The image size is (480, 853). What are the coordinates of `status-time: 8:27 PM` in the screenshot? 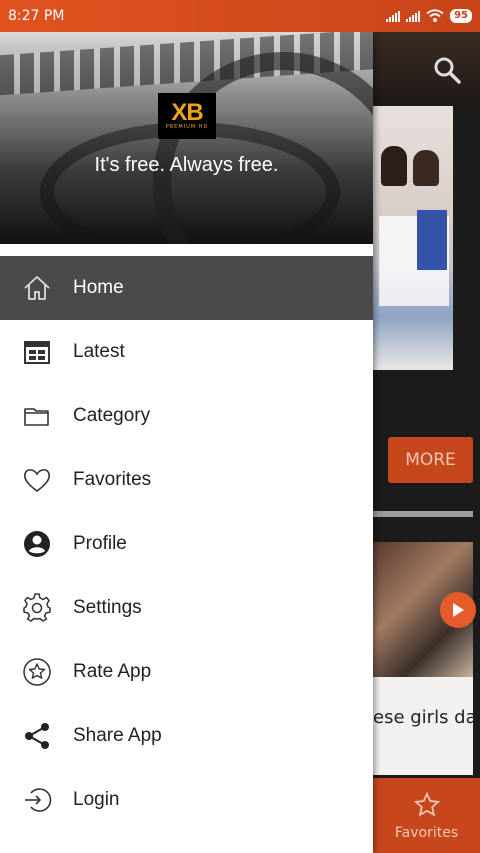 It's located at (36, 16).